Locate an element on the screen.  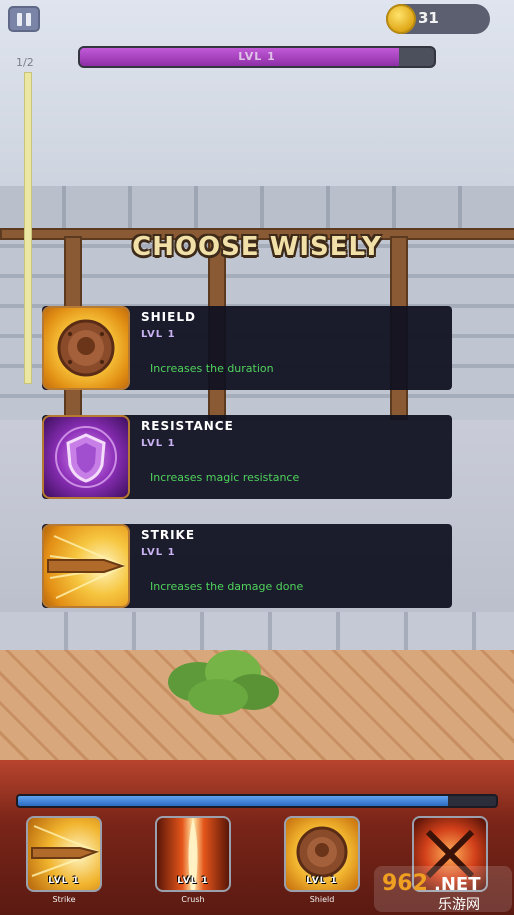
choice-name: STRIKE is located at coordinates (168, 535).